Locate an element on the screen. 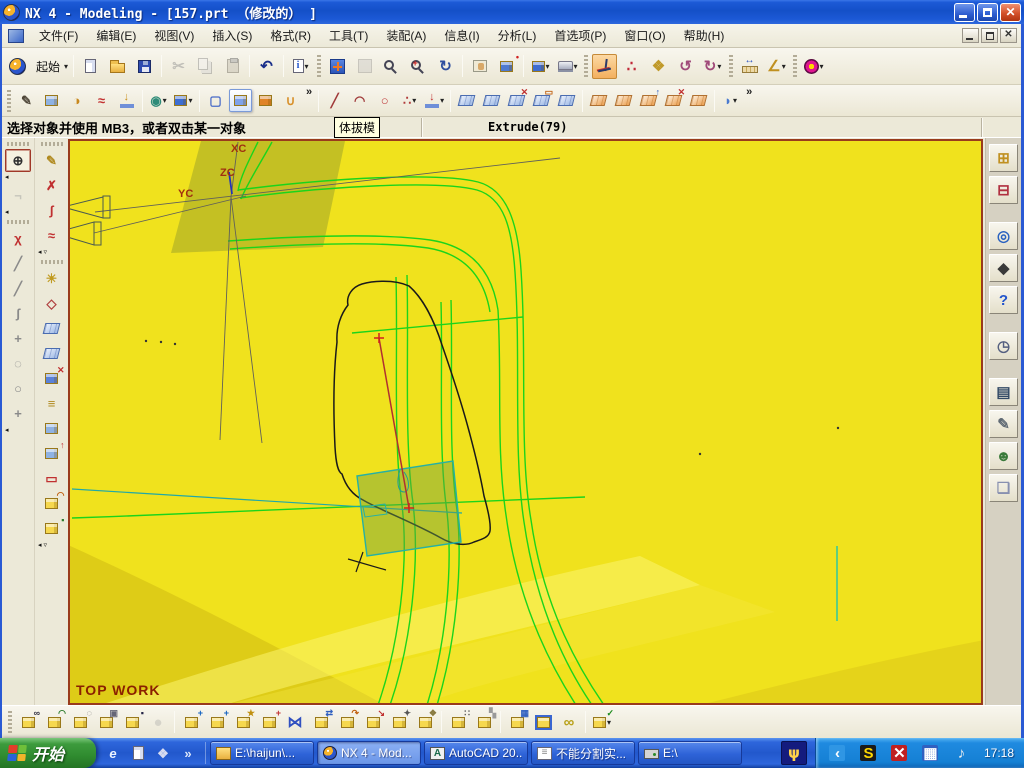 The width and height of the screenshot is (1024, 768). menu-item-10: 窗口(O) is located at coordinates (644, 35).